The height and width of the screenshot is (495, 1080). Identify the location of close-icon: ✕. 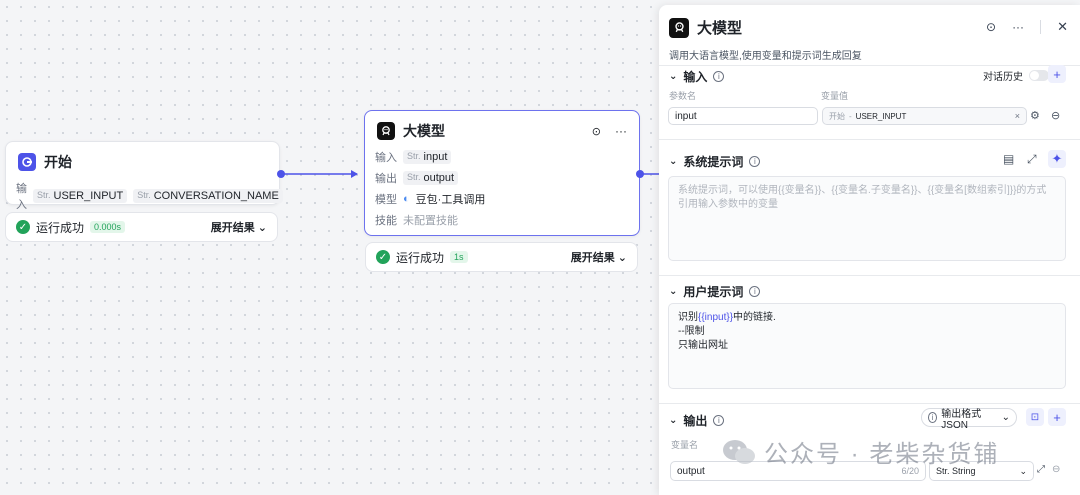
(1062, 27).